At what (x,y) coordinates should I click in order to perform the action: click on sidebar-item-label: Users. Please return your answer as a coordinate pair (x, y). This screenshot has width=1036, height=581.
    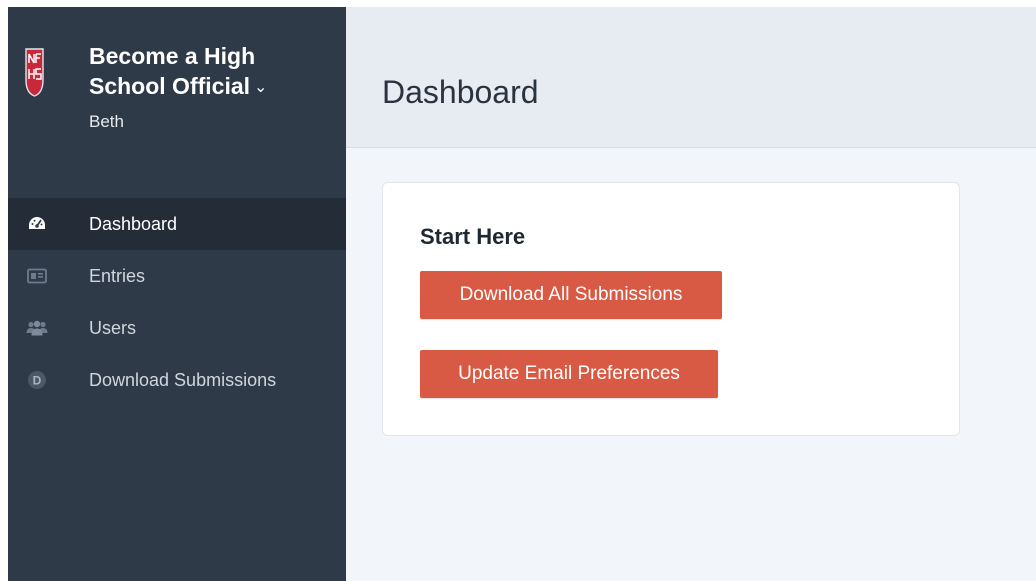
    Looking at the image, I should click on (113, 327).